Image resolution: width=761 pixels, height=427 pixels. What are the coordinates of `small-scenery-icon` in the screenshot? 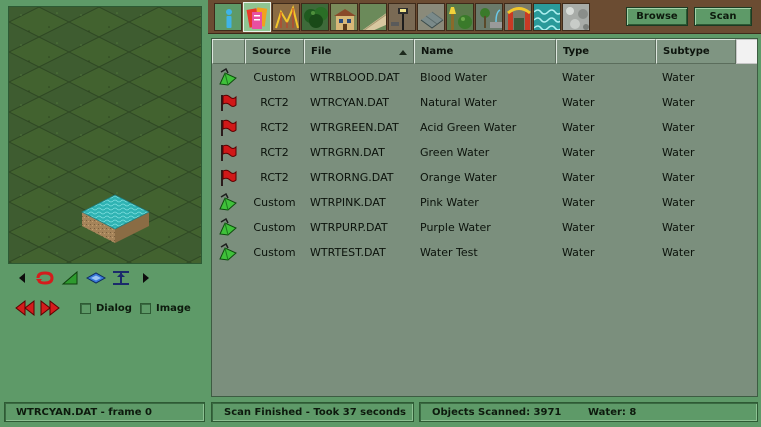 It's located at (460, 18).